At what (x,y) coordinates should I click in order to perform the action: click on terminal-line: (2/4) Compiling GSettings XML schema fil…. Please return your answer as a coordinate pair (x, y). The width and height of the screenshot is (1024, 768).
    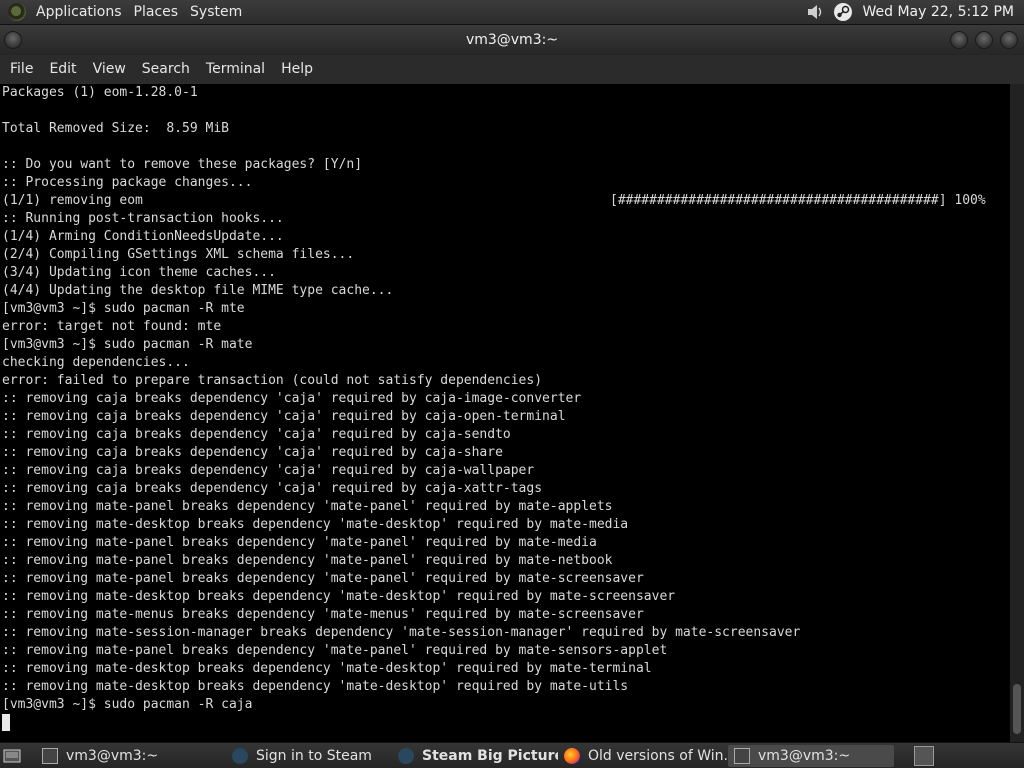
    Looking at the image, I should click on (178, 254).